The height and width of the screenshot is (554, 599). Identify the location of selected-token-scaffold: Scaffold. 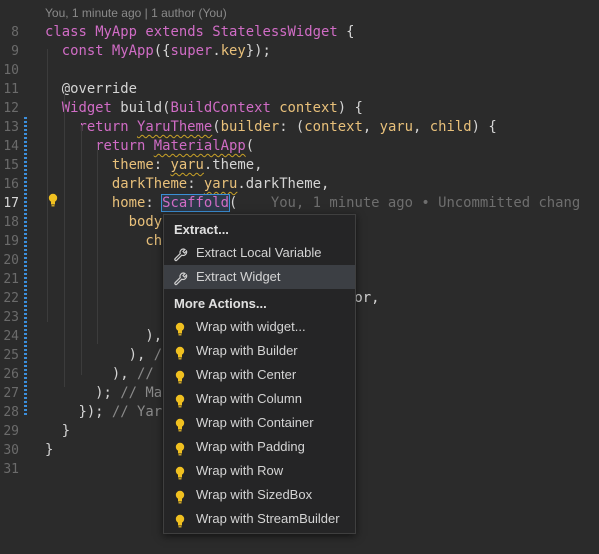
(195, 203).